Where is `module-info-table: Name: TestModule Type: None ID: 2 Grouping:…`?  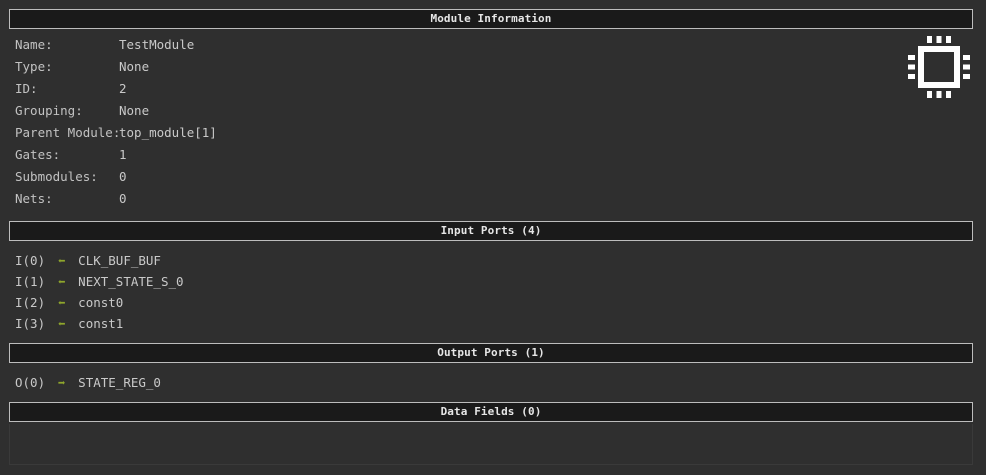 module-info-table: Name: TestModule Type: None ID: 2 Grouping:… is located at coordinates (116, 123).